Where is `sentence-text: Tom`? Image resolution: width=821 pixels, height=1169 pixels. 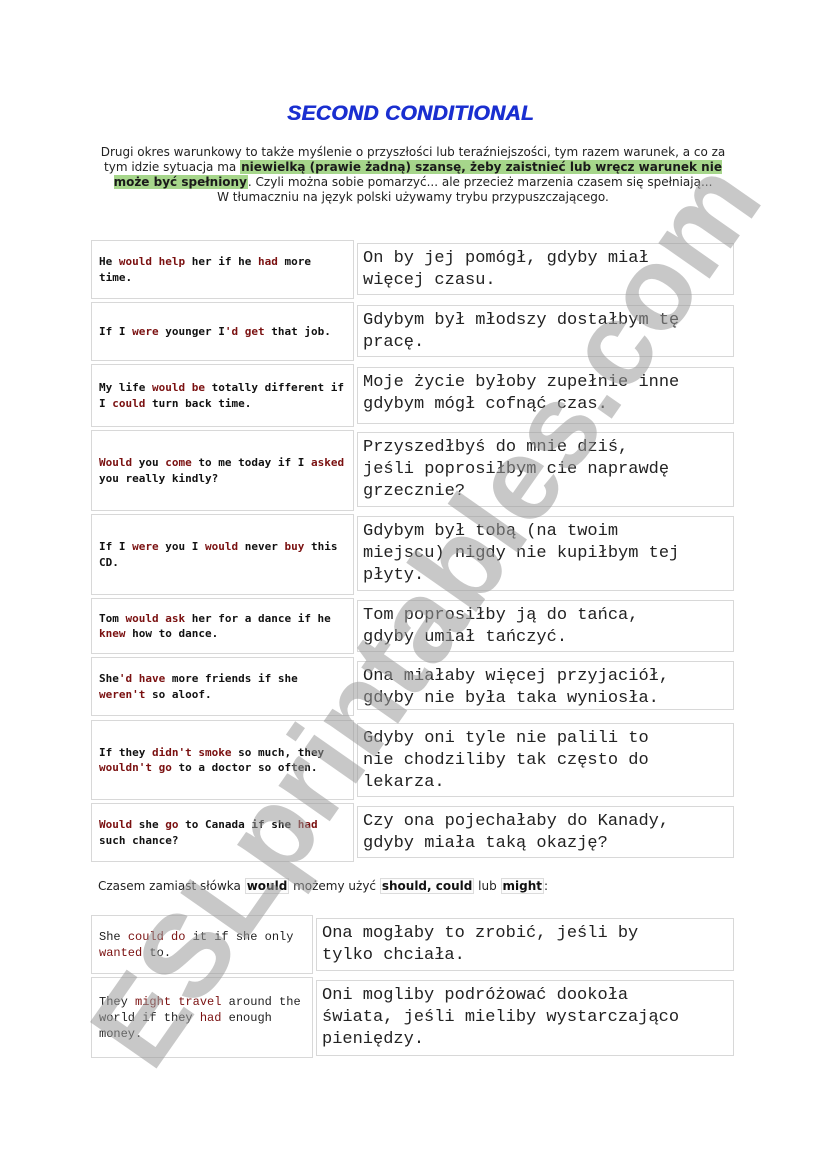
sentence-text: Tom is located at coordinates (112, 618).